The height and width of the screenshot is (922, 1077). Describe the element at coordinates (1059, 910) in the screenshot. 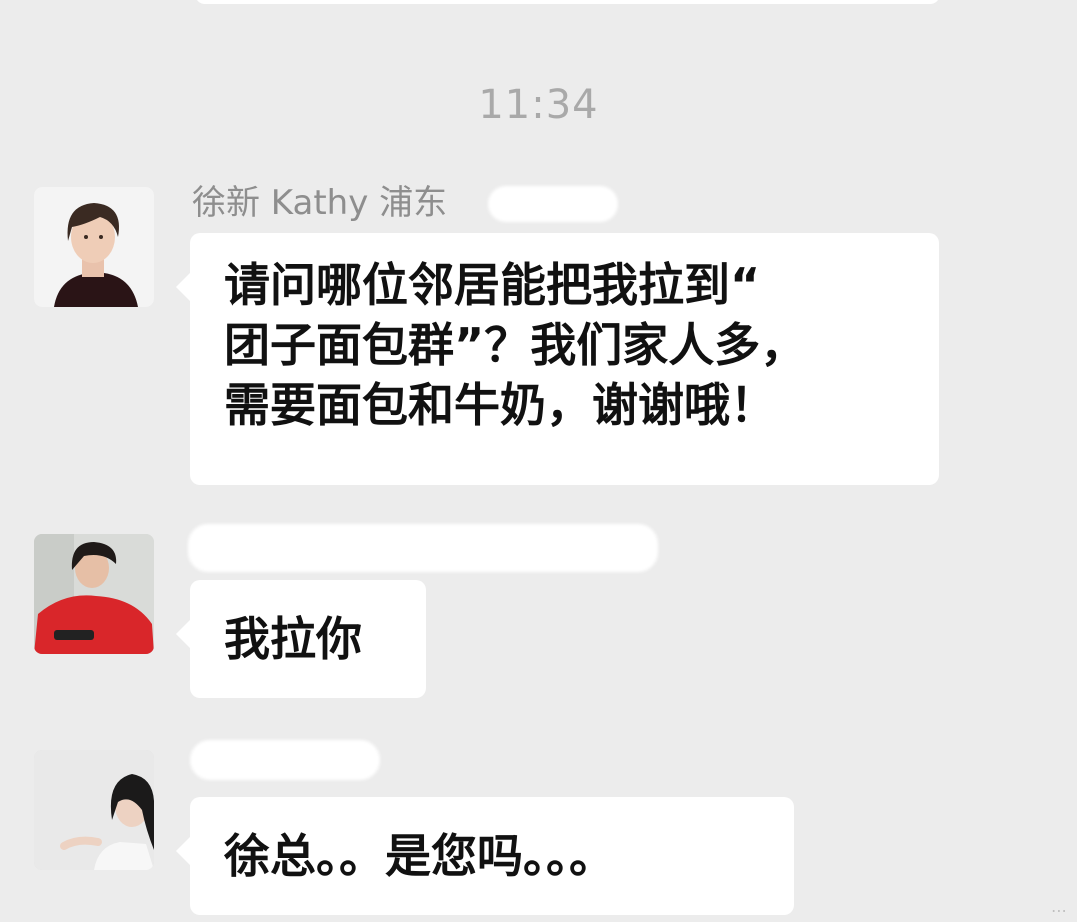

I see `watermark-icon: ⋯` at that location.